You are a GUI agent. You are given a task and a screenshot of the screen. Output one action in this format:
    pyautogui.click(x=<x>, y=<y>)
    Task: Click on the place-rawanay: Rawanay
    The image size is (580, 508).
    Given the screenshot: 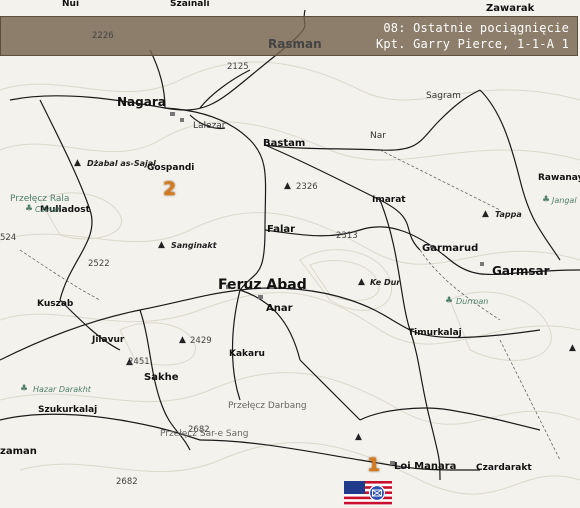 What is the action you would take?
    pyautogui.click(x=559, y=178)
    